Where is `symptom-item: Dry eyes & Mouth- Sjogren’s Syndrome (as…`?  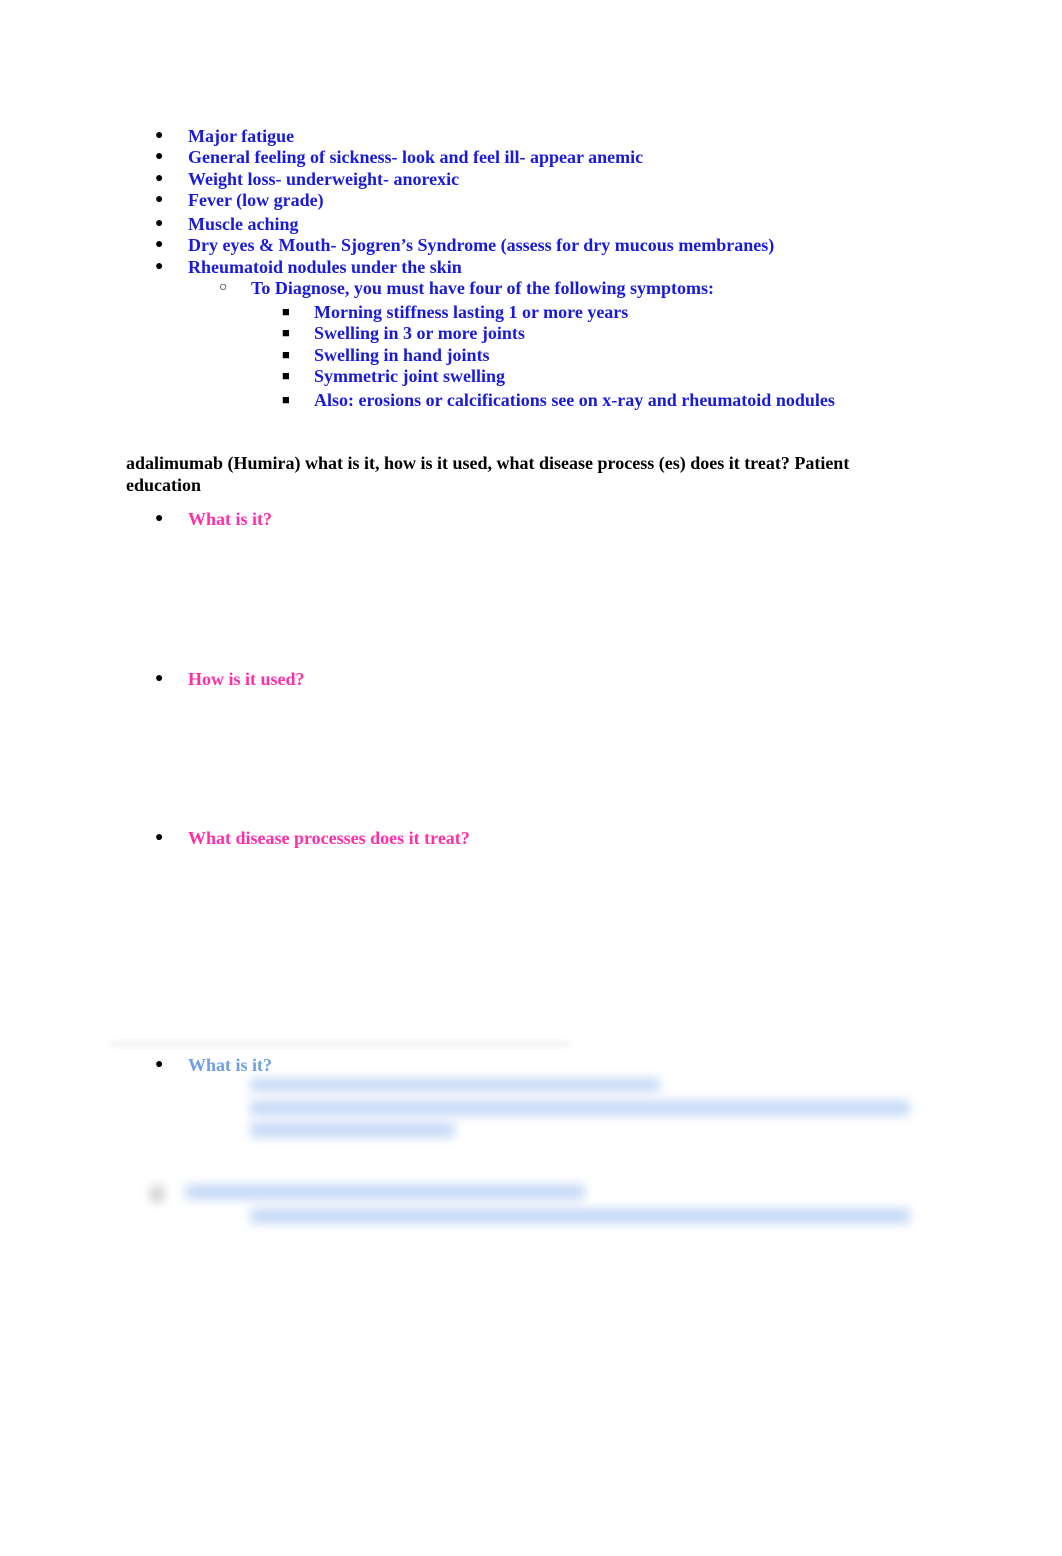
symptom-item: Dry eyes & Mouth- Sjogren’s Syndrome (as… is located at coordinates (481, 245).